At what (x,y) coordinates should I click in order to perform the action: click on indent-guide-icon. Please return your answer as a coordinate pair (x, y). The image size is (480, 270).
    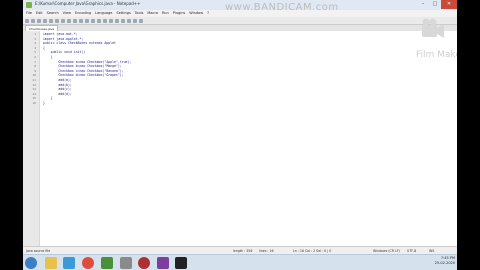
    Looking at the image, I should click on (123, 20).